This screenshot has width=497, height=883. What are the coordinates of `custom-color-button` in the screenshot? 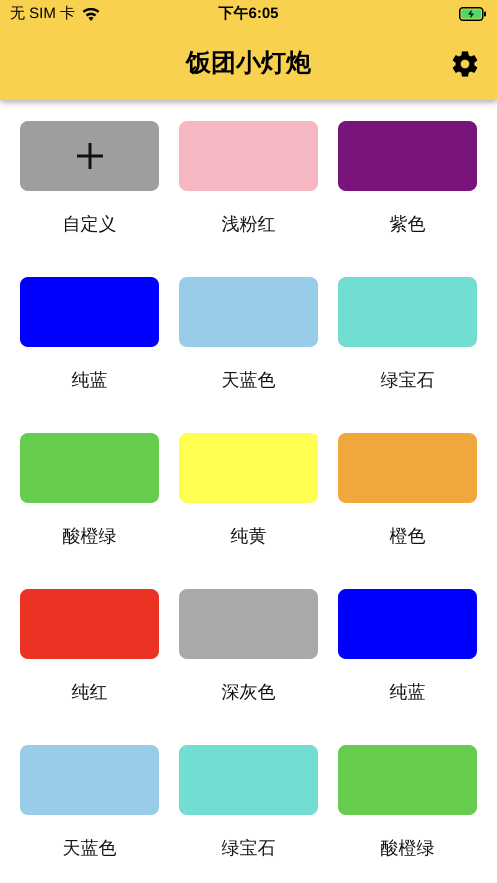 It's located at (89, 156).